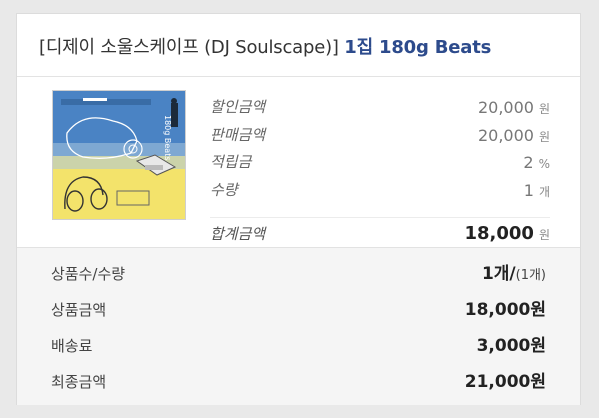 The height and width of the screenshot is (418, 599). I want to click on final-price-value: 21,000원, so click(505, 382).